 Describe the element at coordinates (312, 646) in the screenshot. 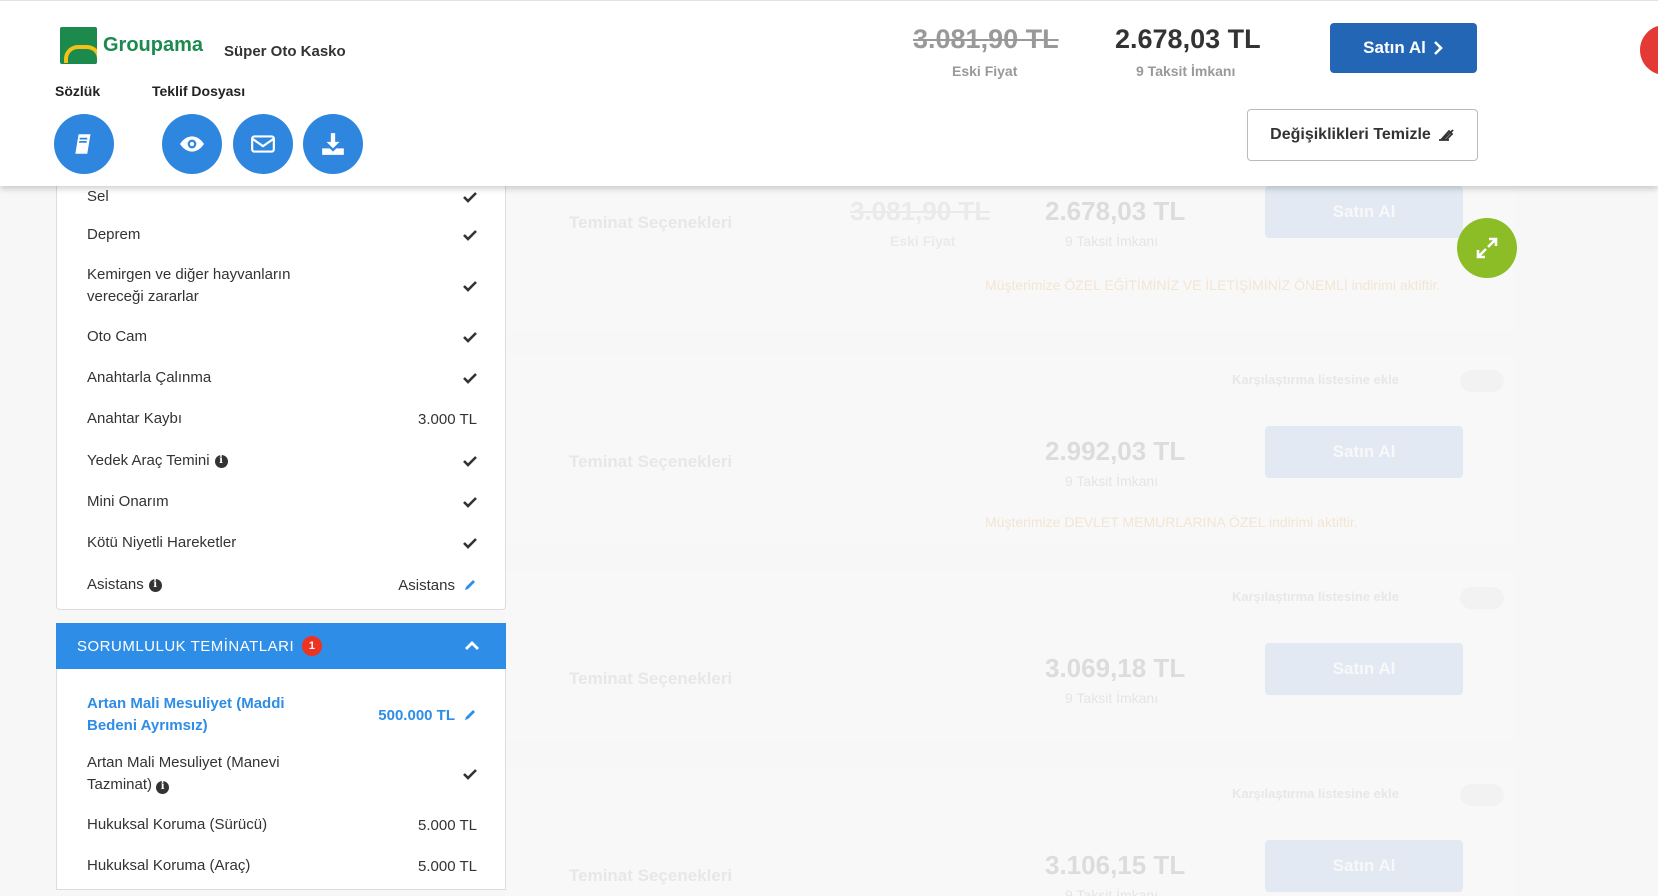

I see `liability-badge: 1` at that location.